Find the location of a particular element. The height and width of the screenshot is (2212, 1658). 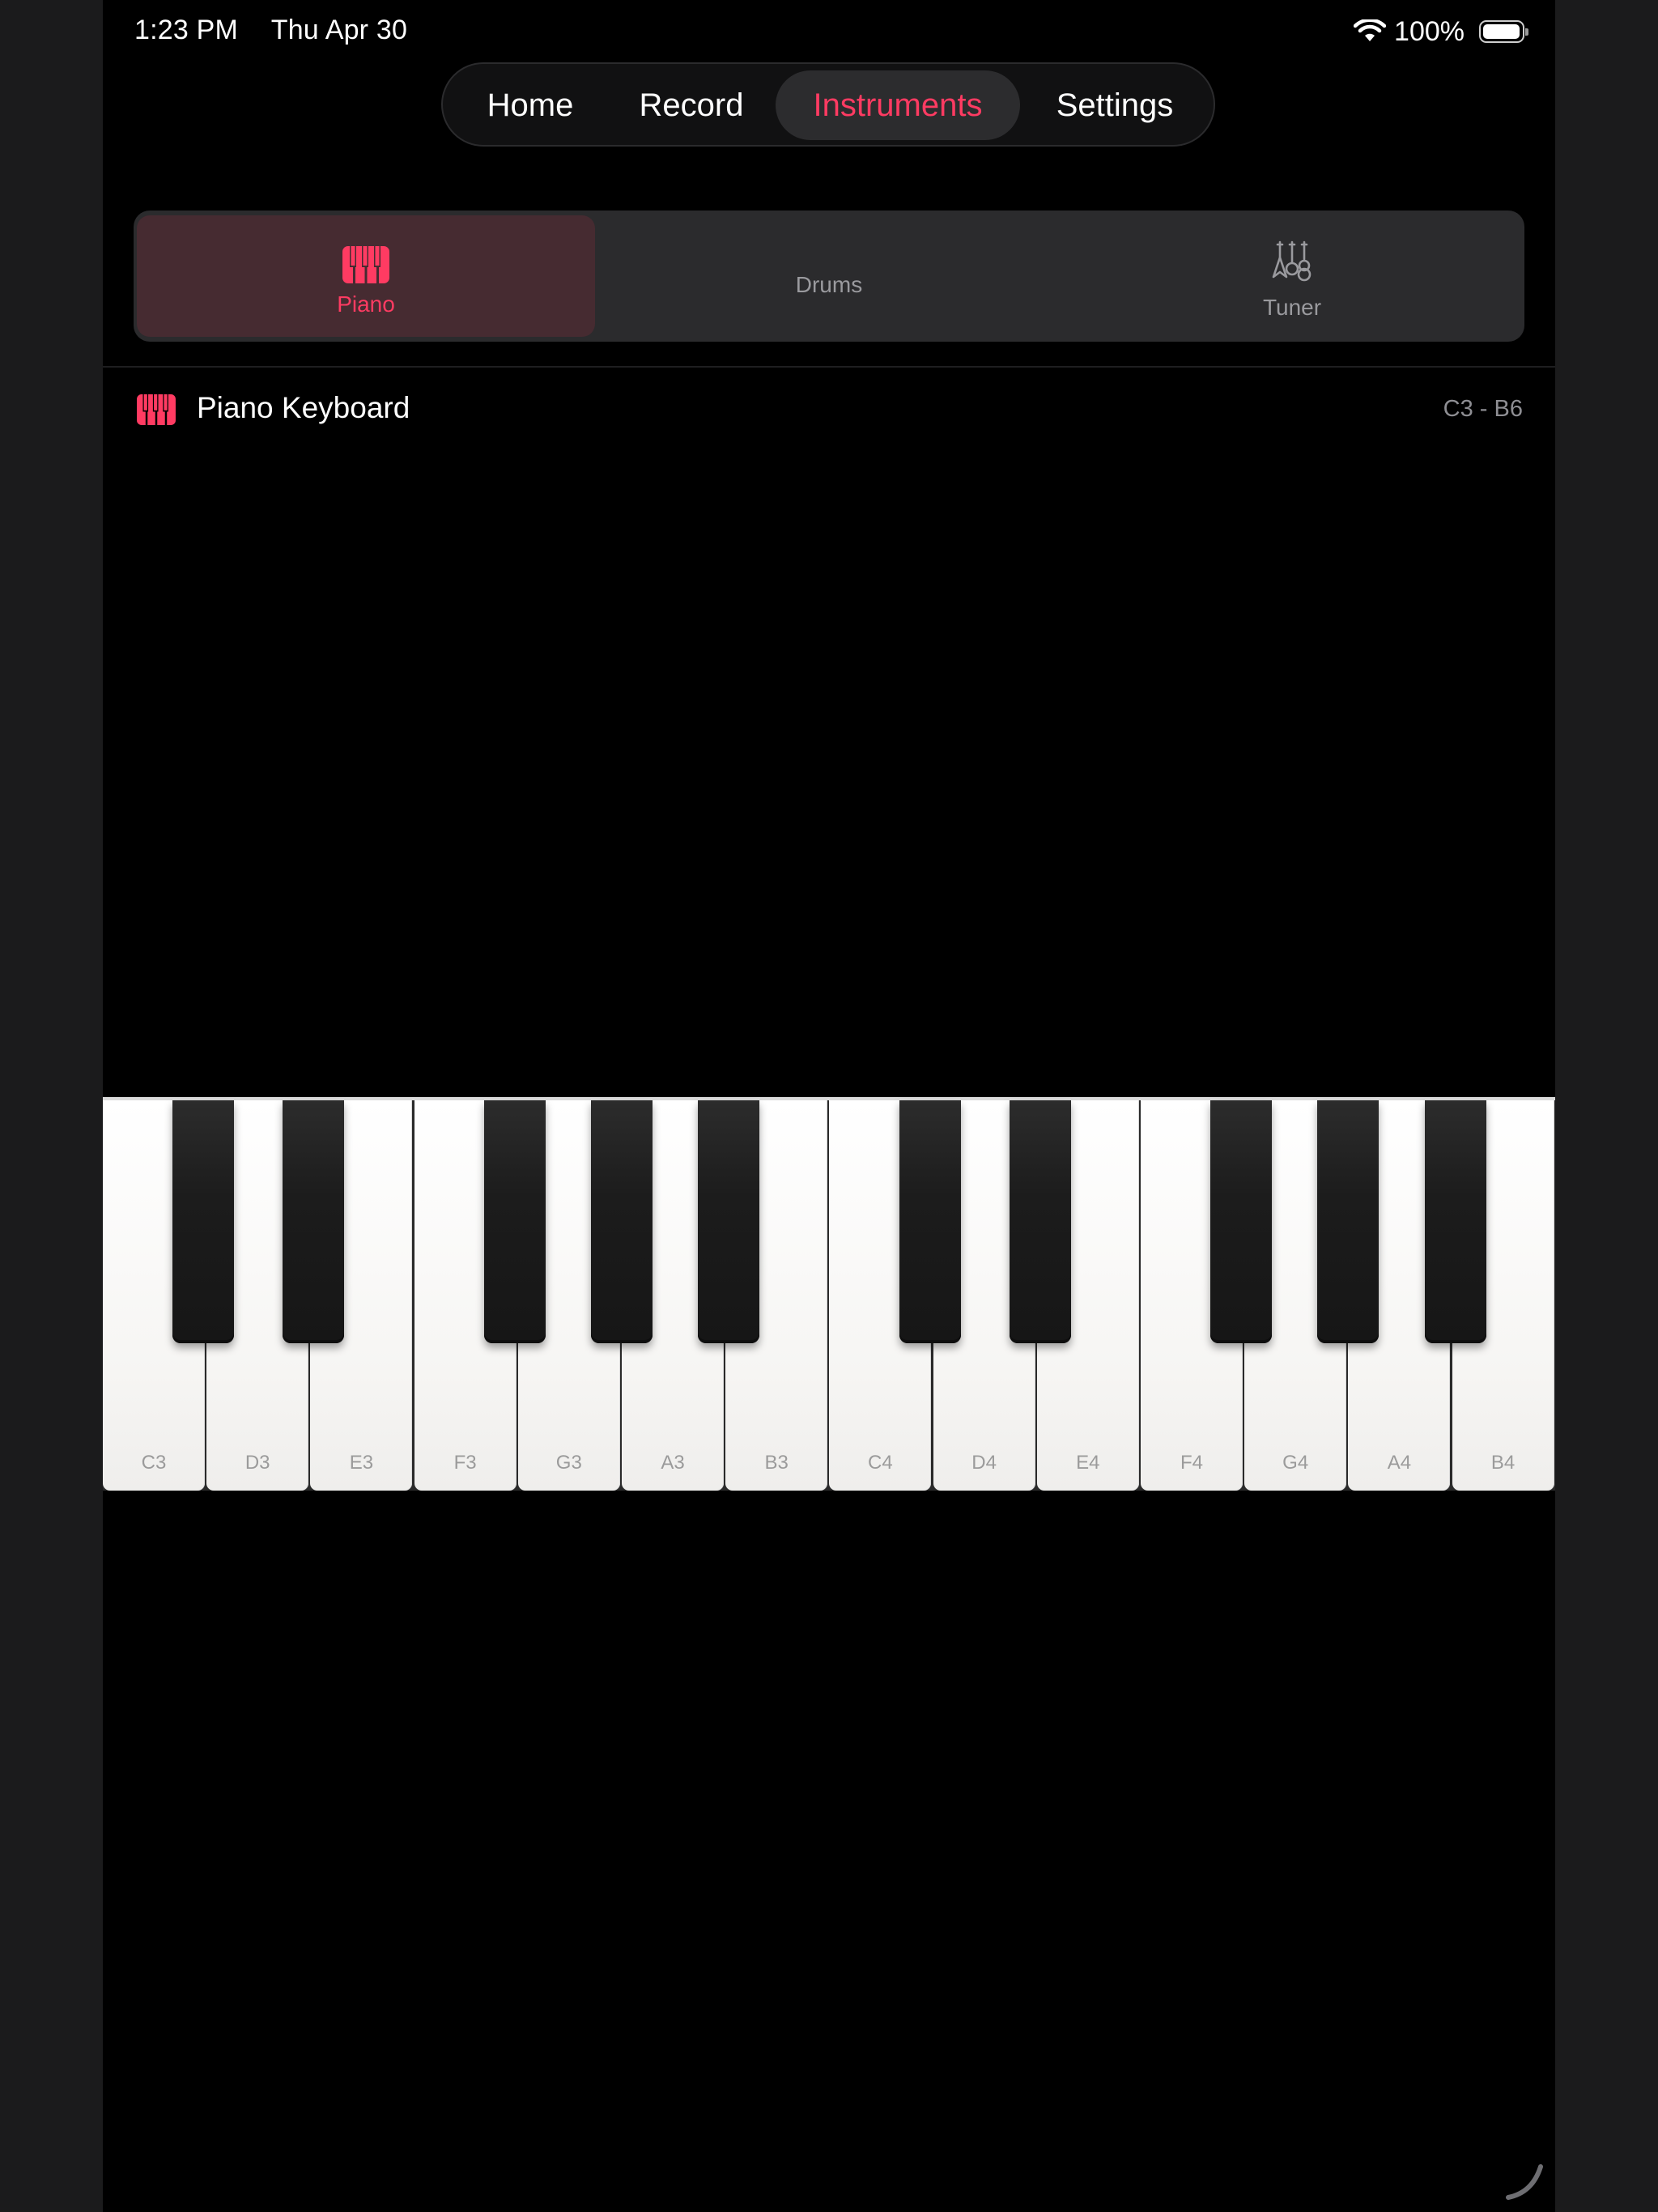

battery-fill is located at coordinates (1501, 32).